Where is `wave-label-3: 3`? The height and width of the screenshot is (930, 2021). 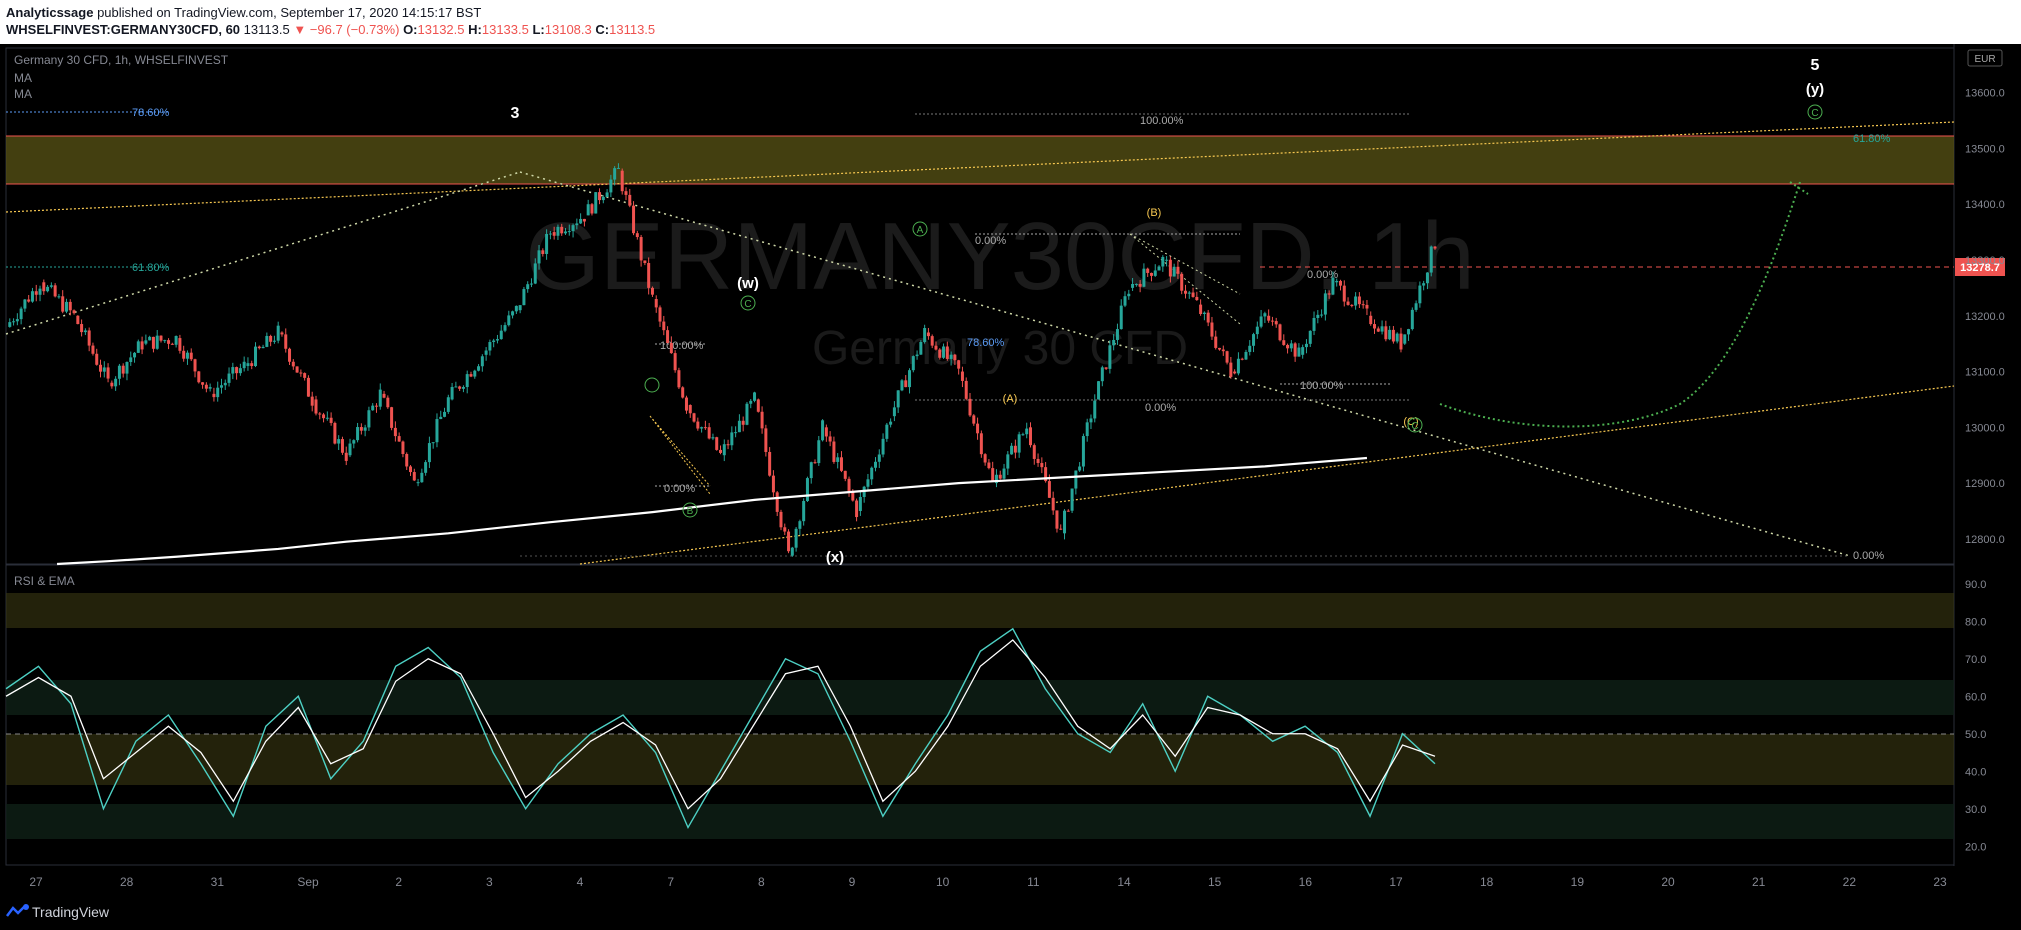
wave-label-3: 3 is located at coordinates (515, 113).